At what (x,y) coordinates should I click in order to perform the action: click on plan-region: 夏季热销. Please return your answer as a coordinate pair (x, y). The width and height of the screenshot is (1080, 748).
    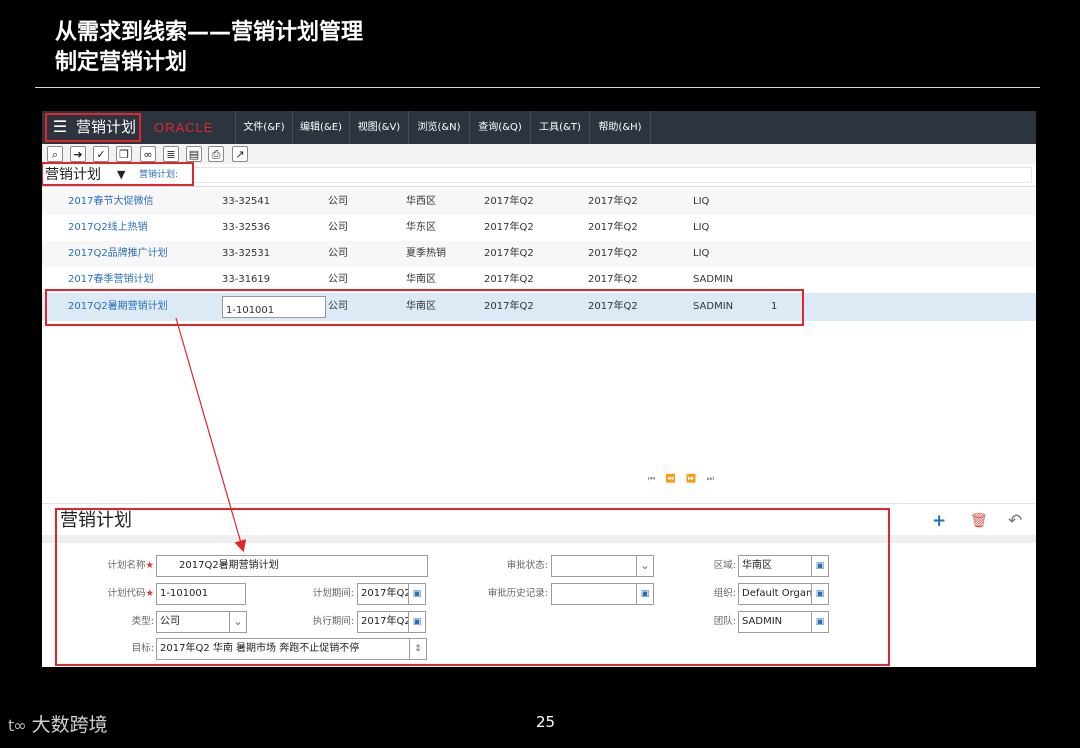
    Looking at the image, I should click on (426, 253).